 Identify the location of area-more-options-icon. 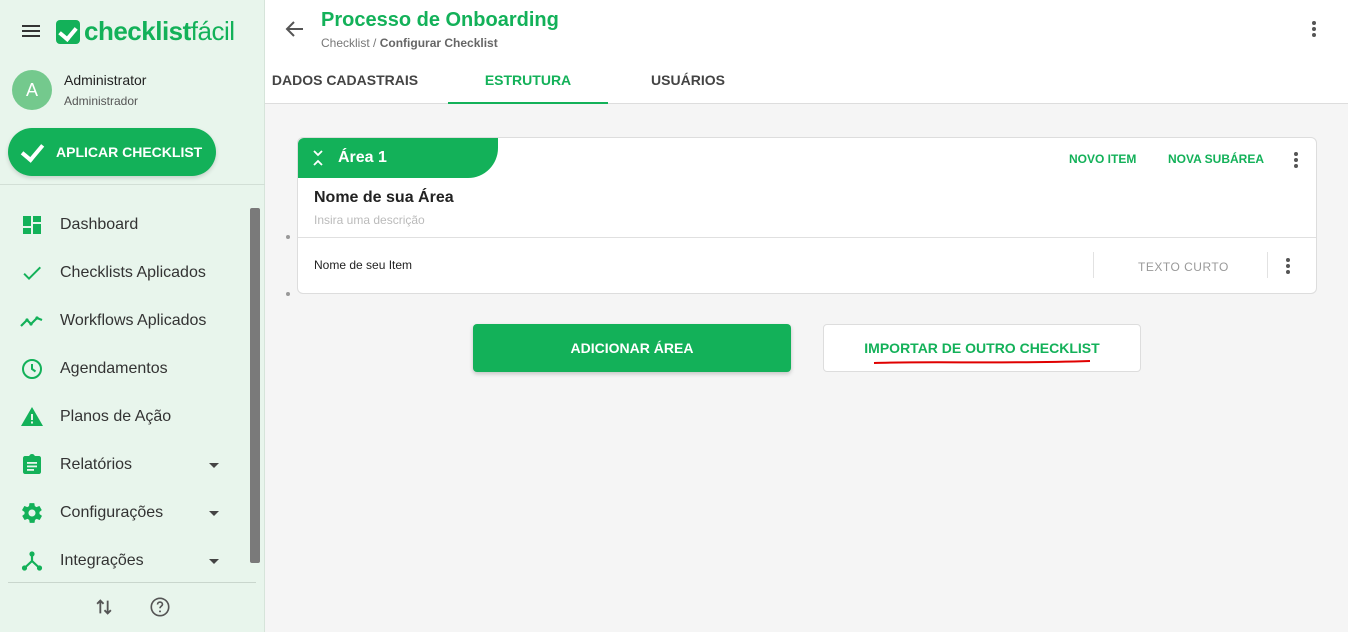
(1296, 160).